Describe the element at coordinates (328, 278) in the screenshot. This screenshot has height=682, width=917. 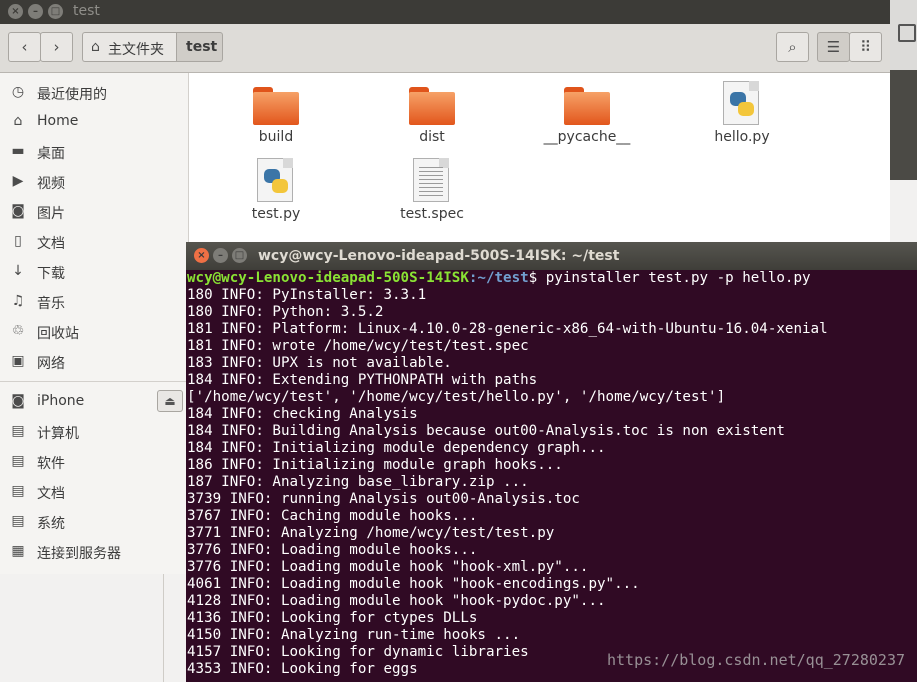
I see `prompt-user: wcy@wcy-Lenovo-ideapad-500S-14ISK` at that location.